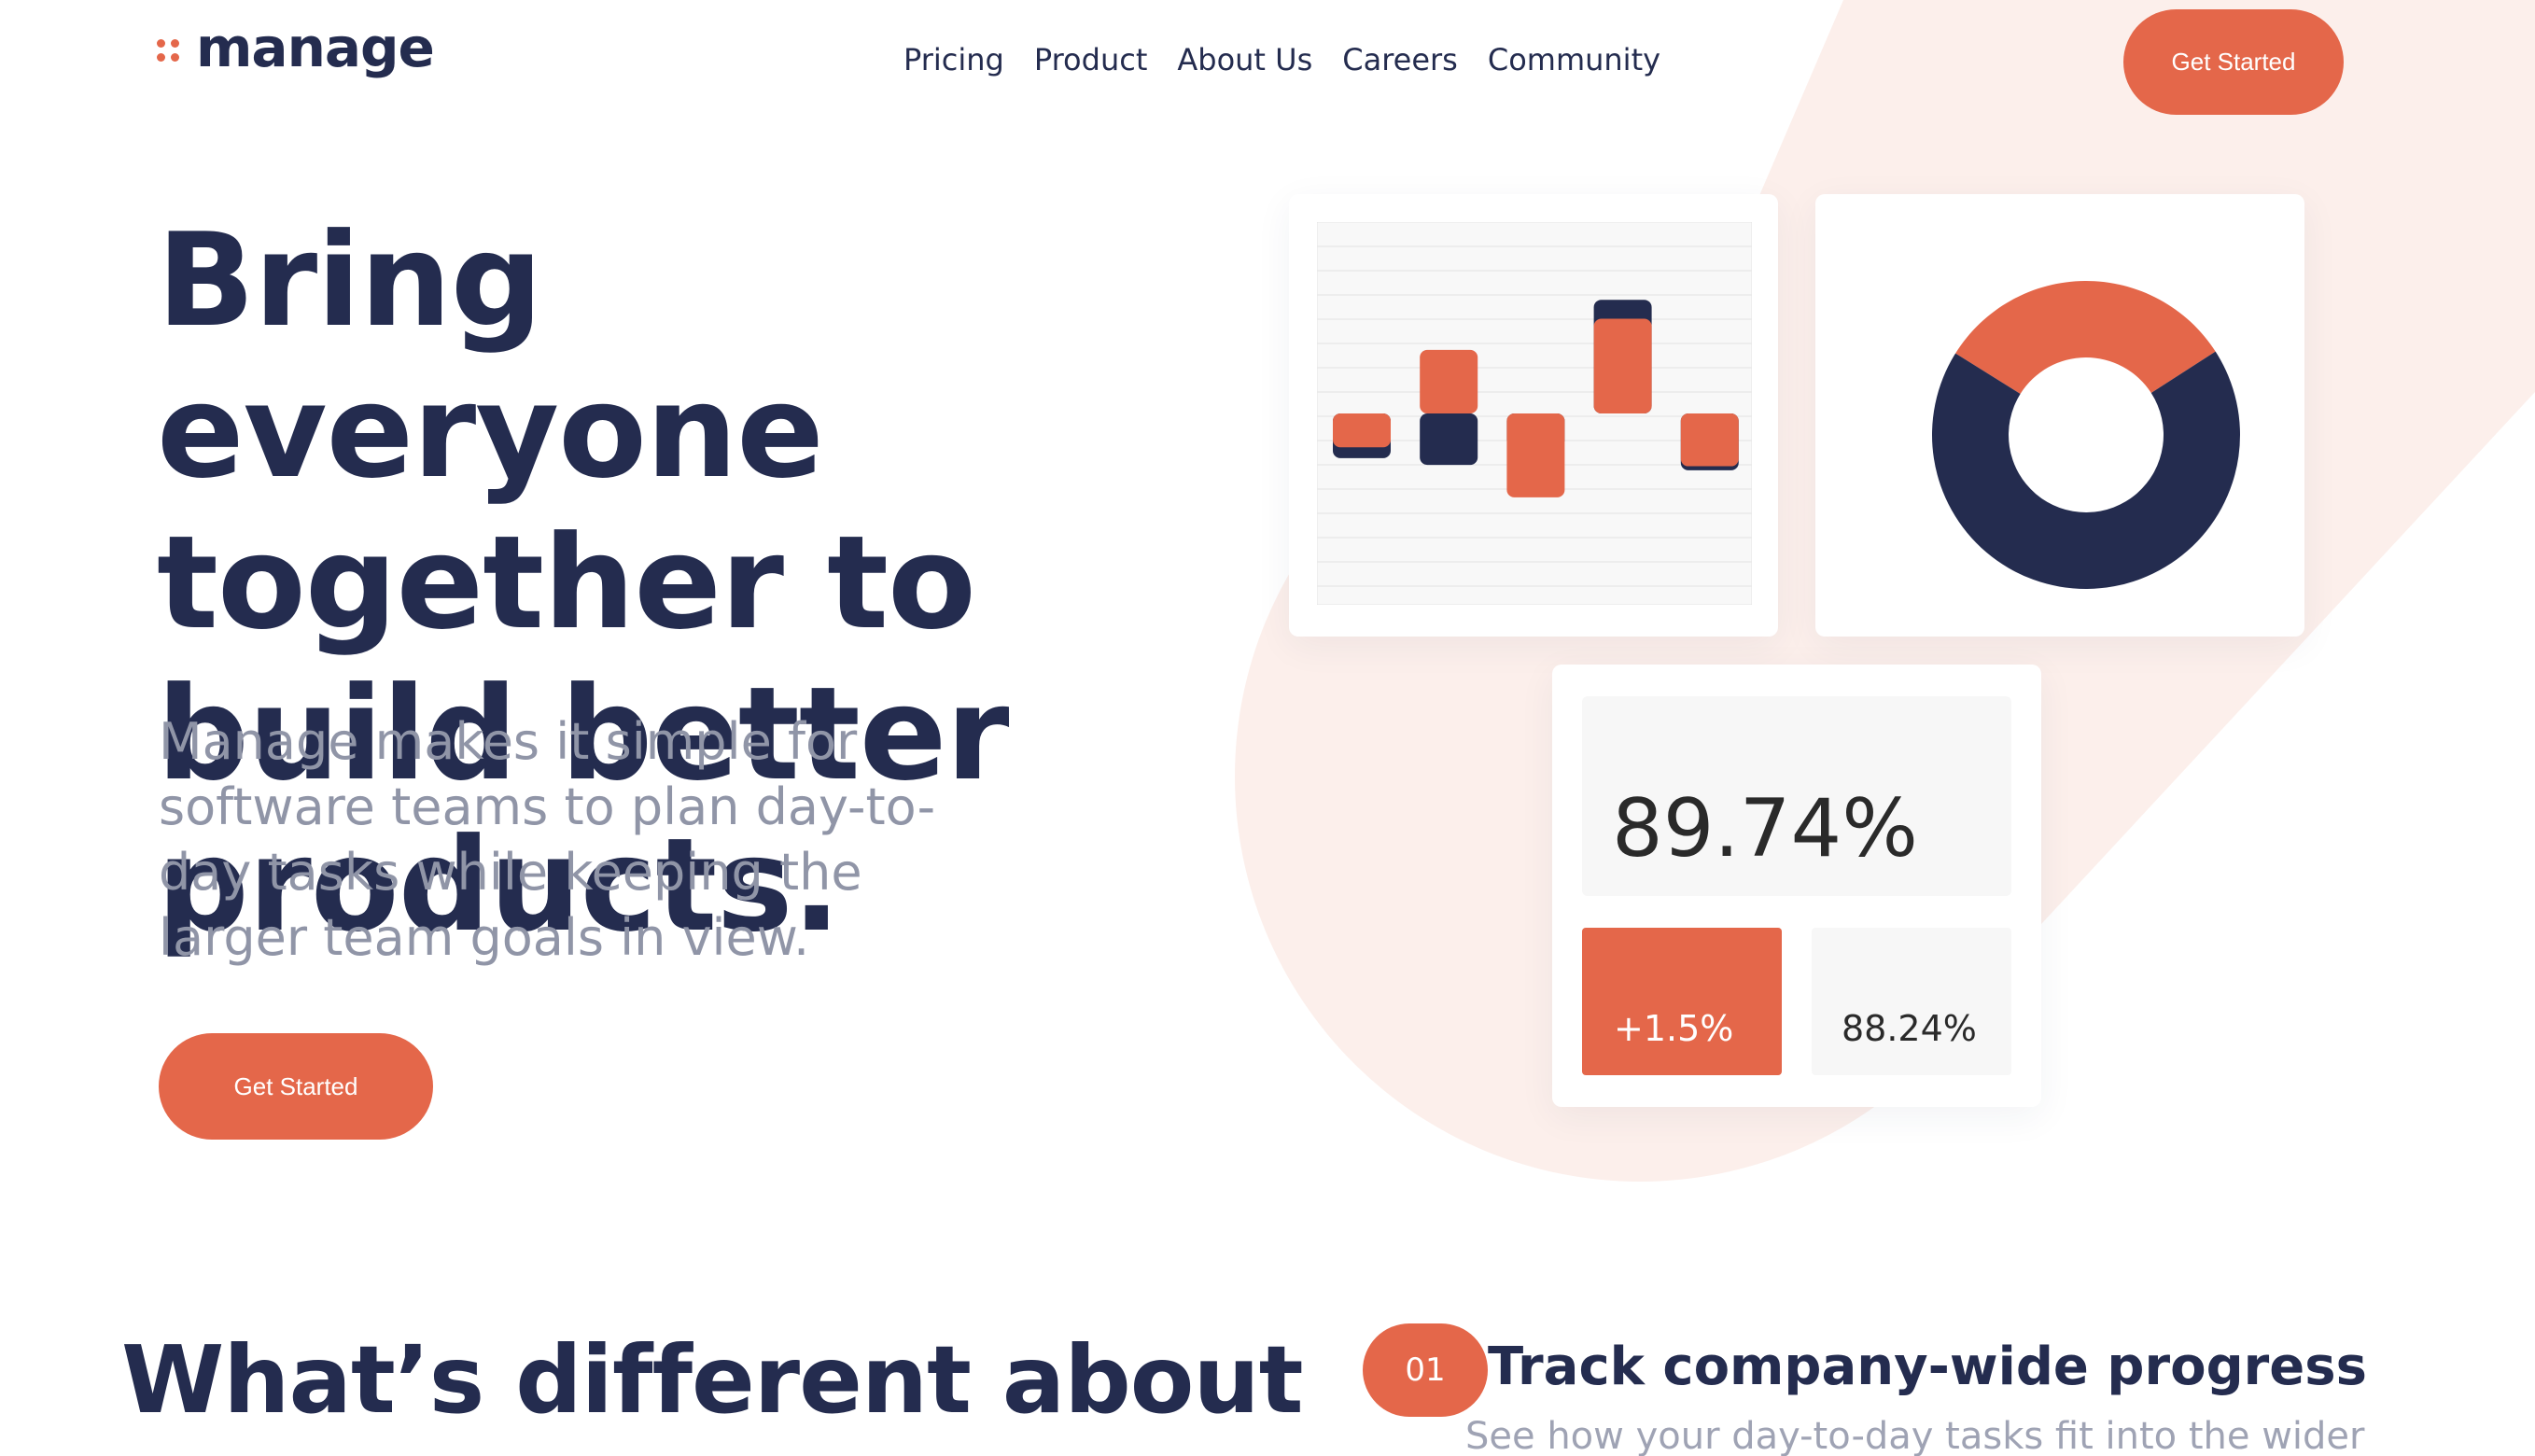  I want to click on stat-change-panel: +1.5%, so click(1682, 1001).